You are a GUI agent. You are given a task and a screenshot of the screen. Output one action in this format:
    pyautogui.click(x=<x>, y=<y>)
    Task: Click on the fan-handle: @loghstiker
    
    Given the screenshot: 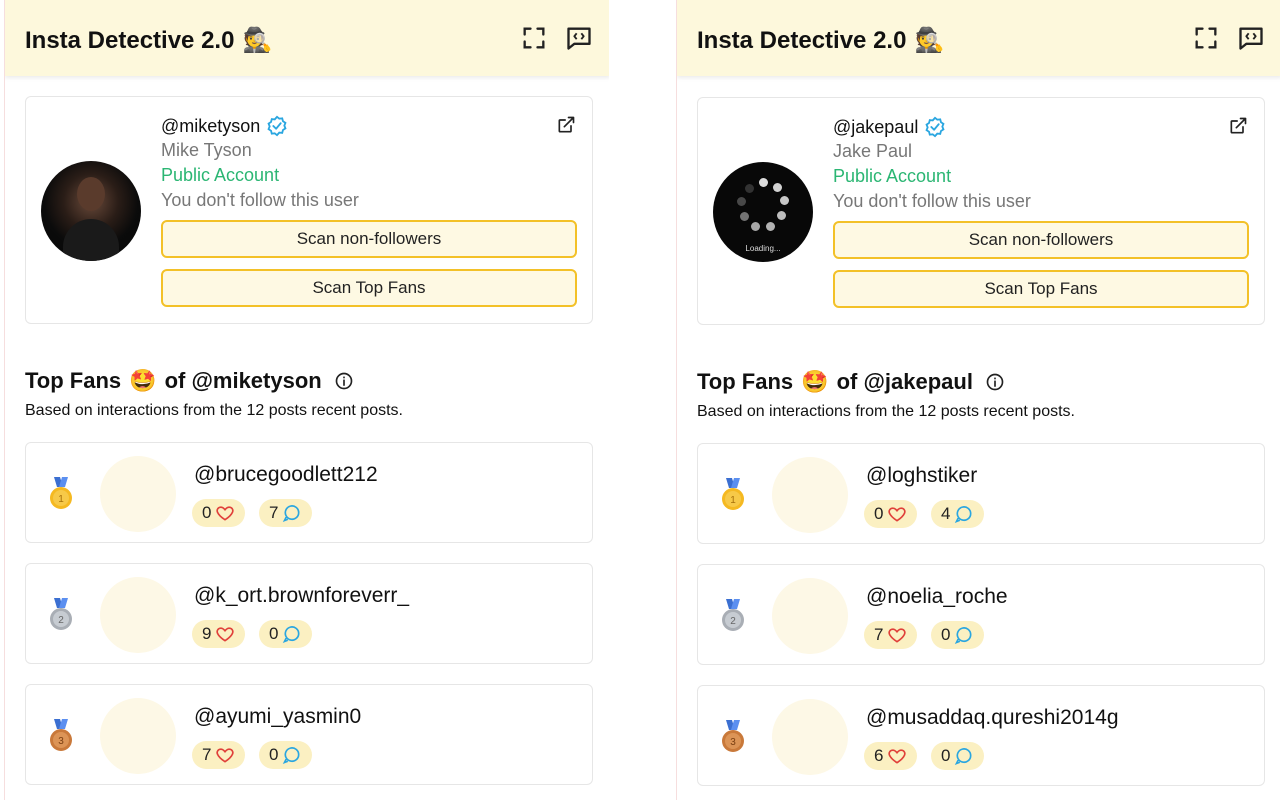 What is the action you would take?
    pyautogui.click(x=921, y=476)
    